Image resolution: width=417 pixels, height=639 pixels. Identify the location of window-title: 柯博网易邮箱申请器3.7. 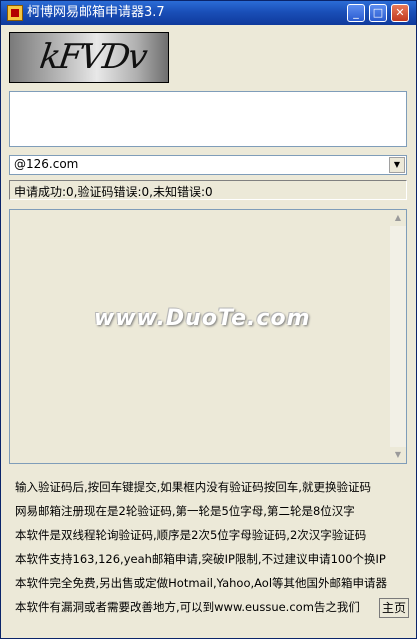
(96, 12).